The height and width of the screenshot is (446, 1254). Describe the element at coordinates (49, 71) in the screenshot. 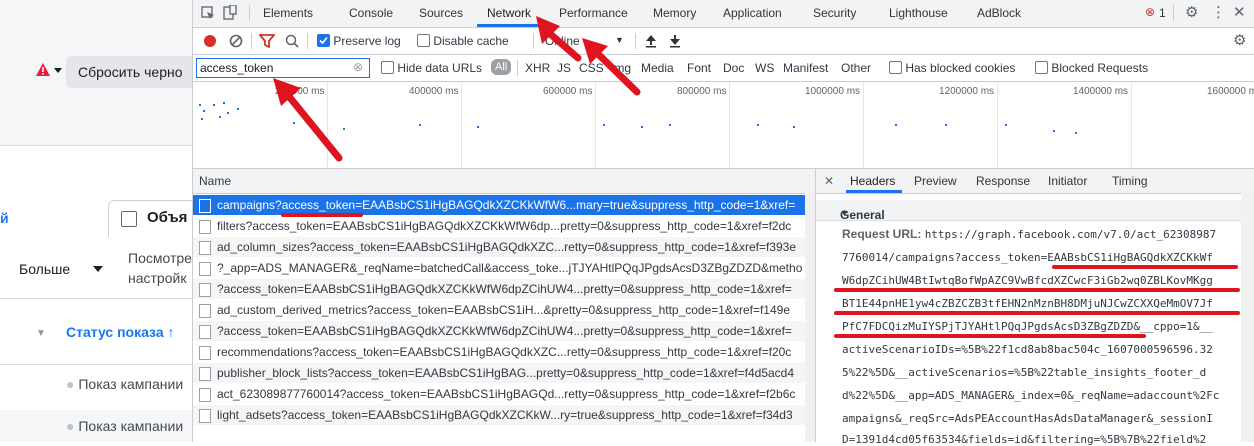

I see `warning-icon` at that location.